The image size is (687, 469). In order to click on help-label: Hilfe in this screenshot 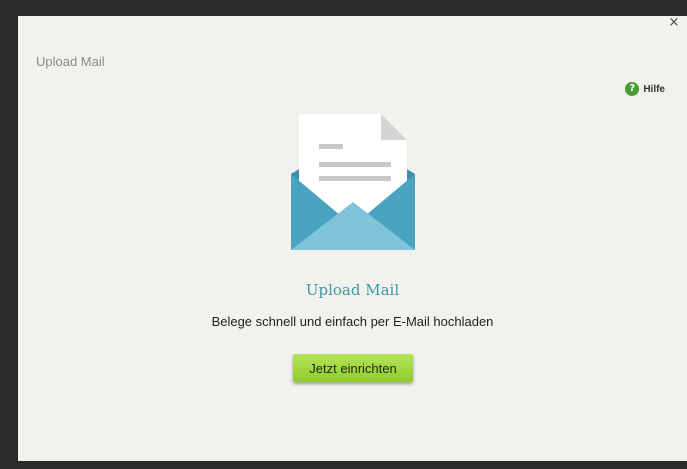, I will do `click(654, 89)`.